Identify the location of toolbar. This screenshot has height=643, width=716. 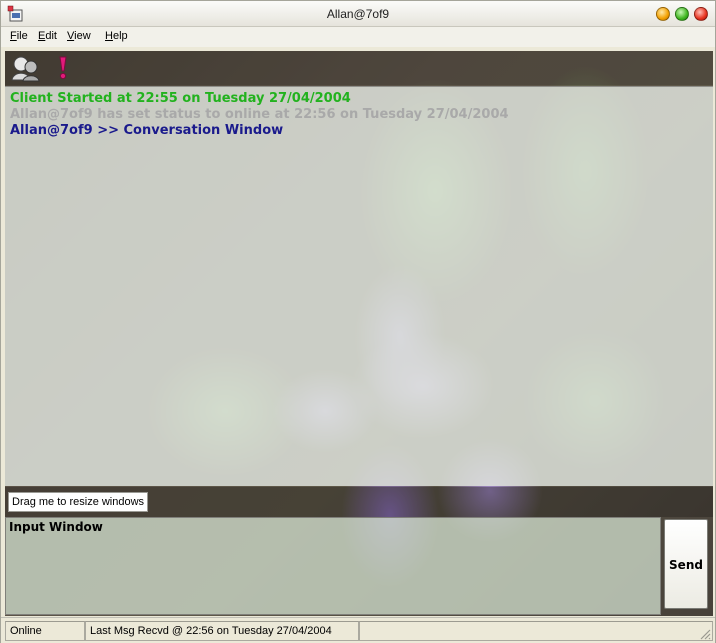
(359, 68).